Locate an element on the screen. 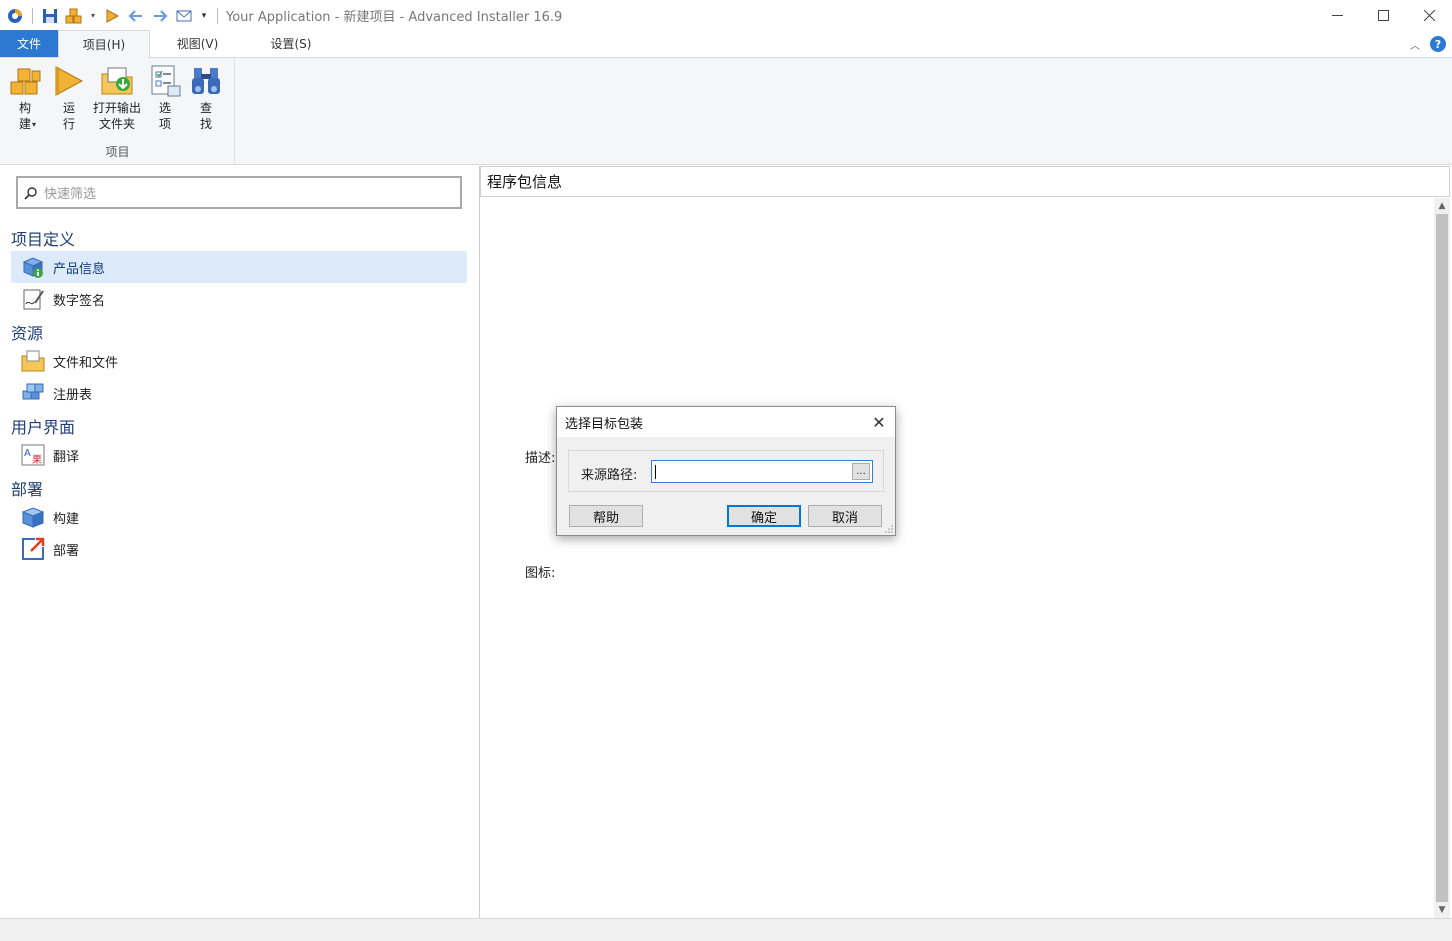 The image size is (1452, 941). sidebar-item-label: 数字签名 is located at coordinates (79, 301).